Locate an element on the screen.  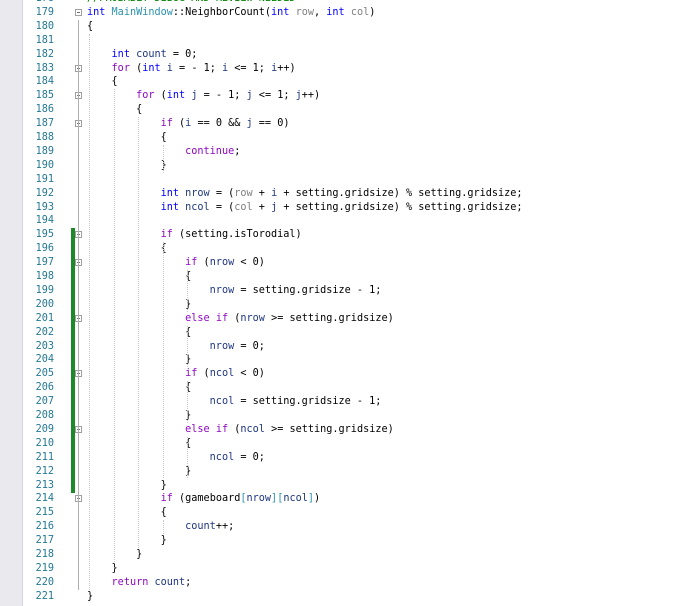
code-line: 212 } is located at coordinates (361, 471).